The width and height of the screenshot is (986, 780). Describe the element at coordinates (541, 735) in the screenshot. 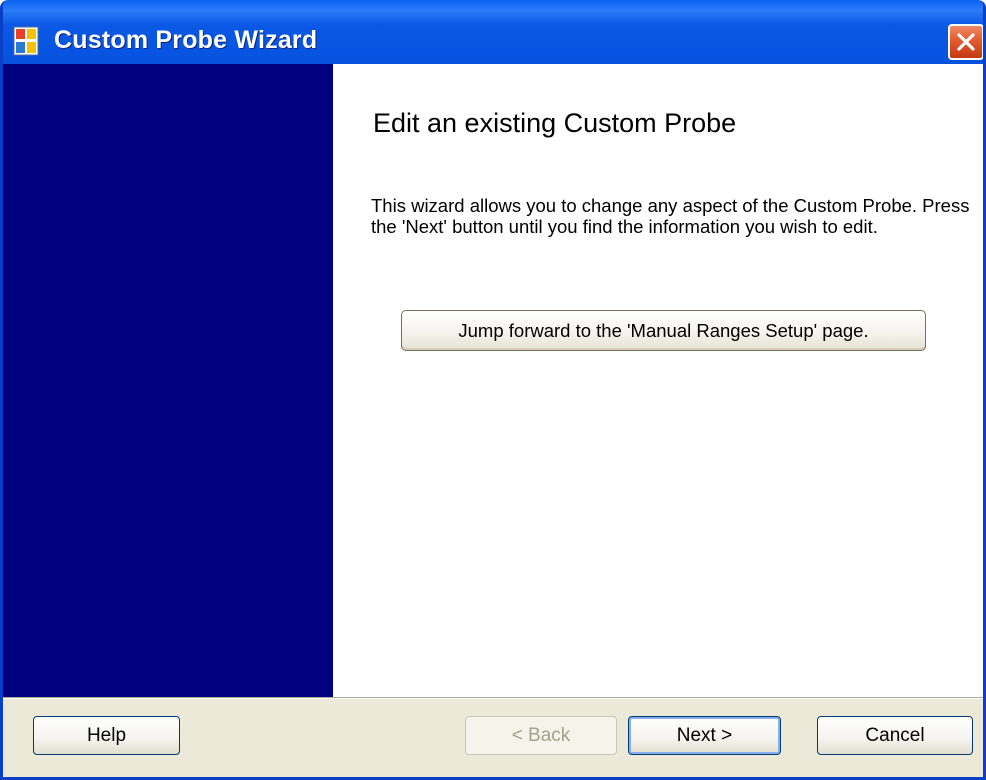

I see `back-button: < Back` at that location.